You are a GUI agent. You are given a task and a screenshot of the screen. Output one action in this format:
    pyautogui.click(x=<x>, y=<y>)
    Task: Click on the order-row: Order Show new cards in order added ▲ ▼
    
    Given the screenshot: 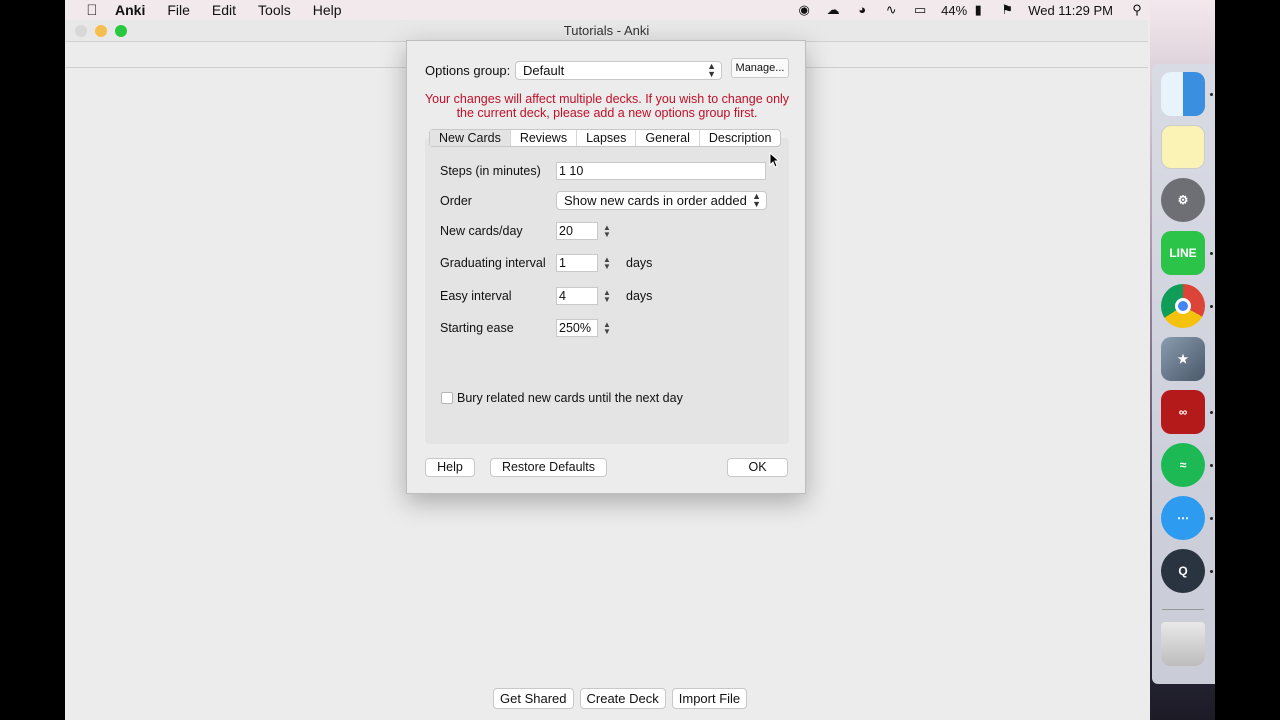 What is the action you would take?
    pyautogui.click(x=603, y=200)
    